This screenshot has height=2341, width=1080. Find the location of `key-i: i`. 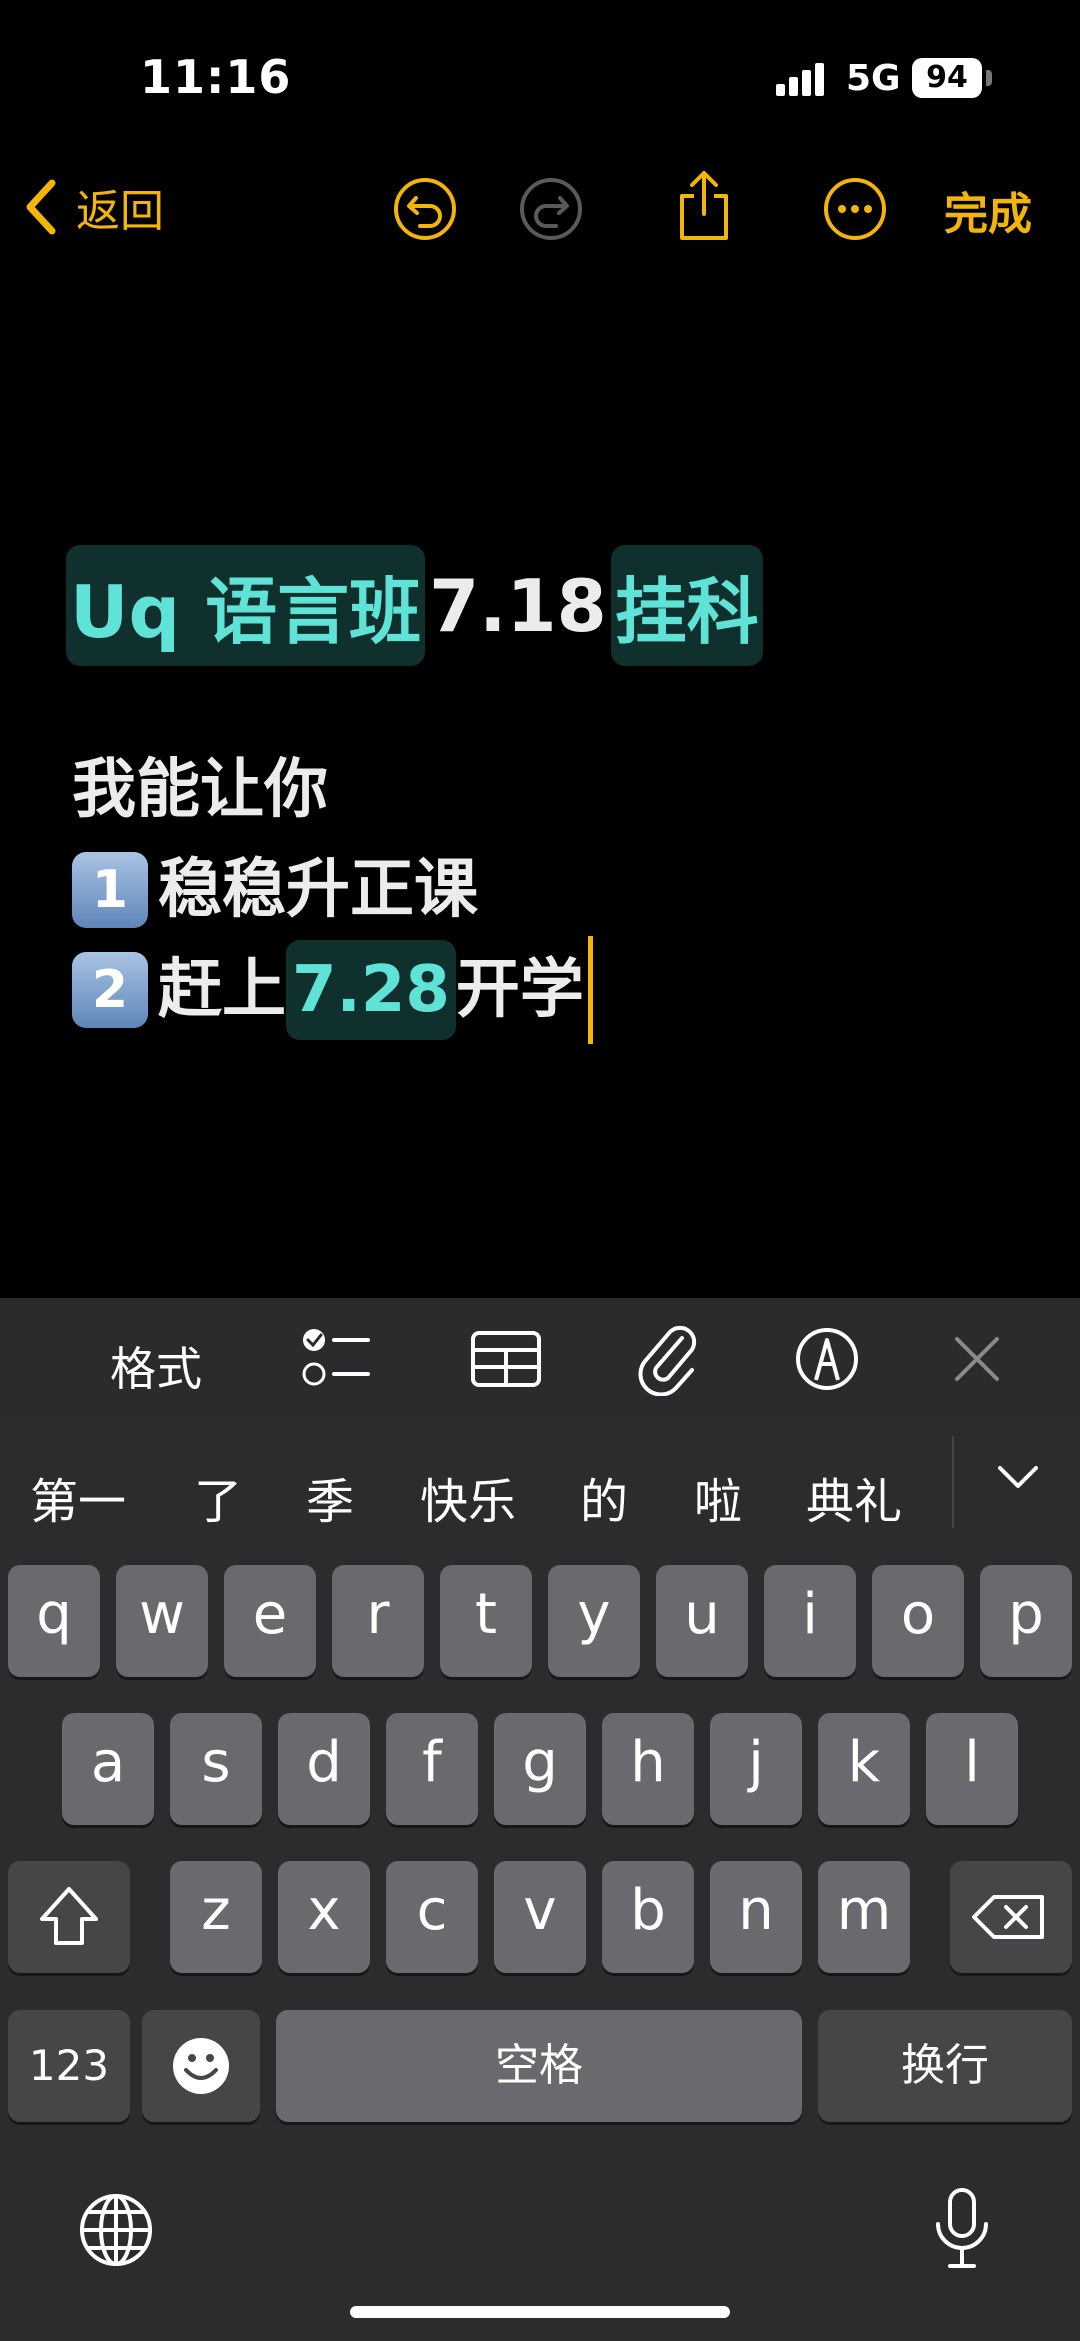

key-i: i is located at coordinates (810, 1621).